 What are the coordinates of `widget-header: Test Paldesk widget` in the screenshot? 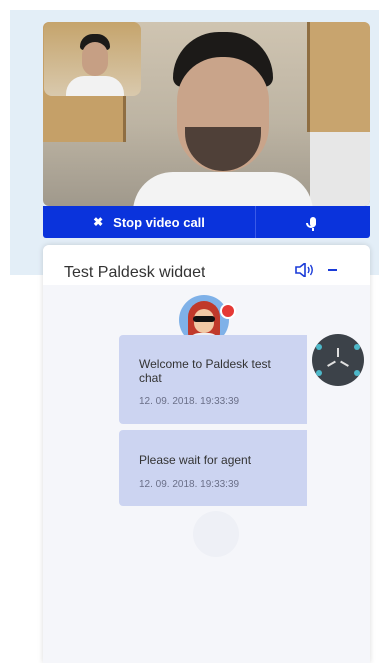 It's located at (206, 265).